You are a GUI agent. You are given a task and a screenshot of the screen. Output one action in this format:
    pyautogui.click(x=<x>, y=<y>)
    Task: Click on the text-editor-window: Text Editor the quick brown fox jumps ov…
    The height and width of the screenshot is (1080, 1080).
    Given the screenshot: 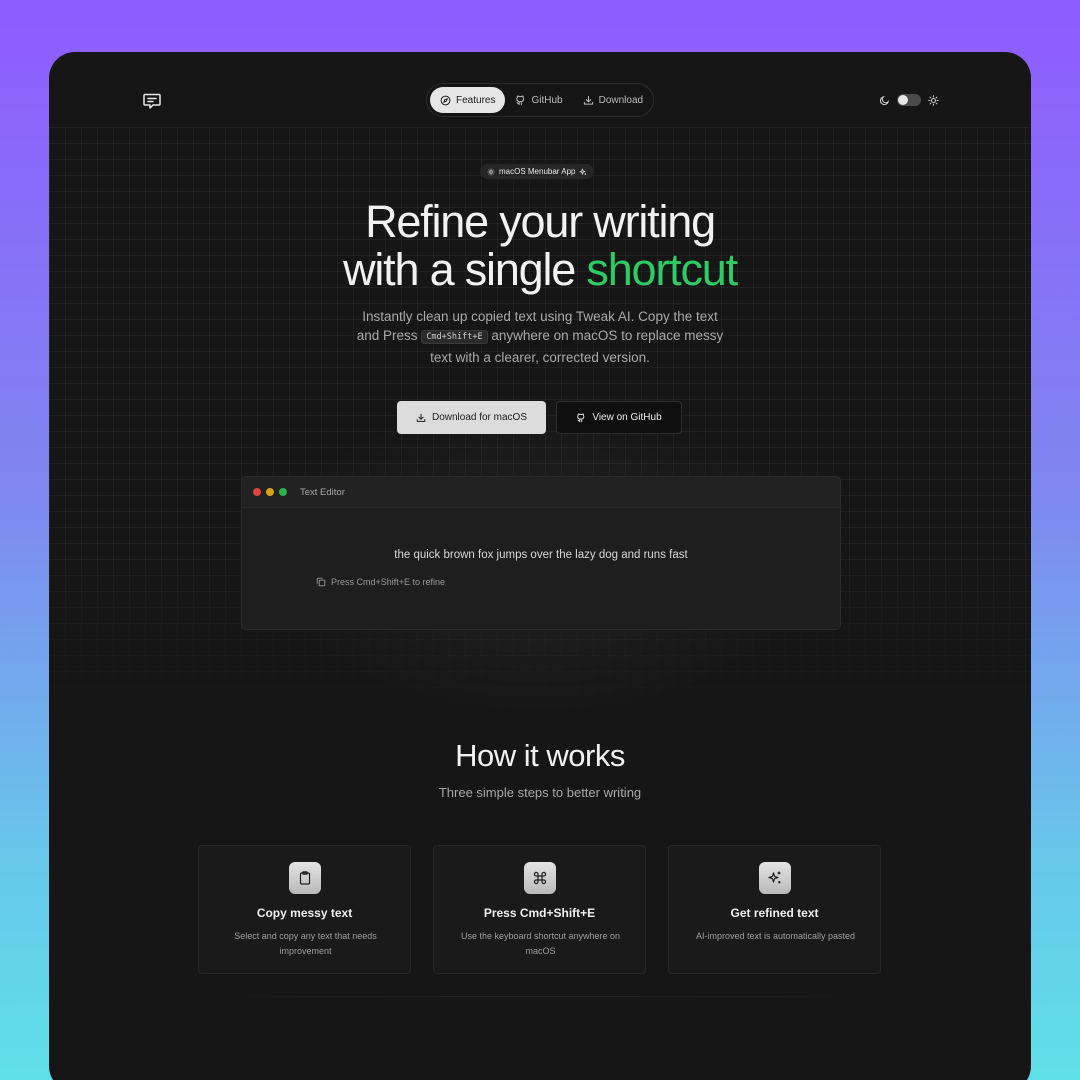 What is the action you would take?
    pyautogui.click(x=541, y=553)
    